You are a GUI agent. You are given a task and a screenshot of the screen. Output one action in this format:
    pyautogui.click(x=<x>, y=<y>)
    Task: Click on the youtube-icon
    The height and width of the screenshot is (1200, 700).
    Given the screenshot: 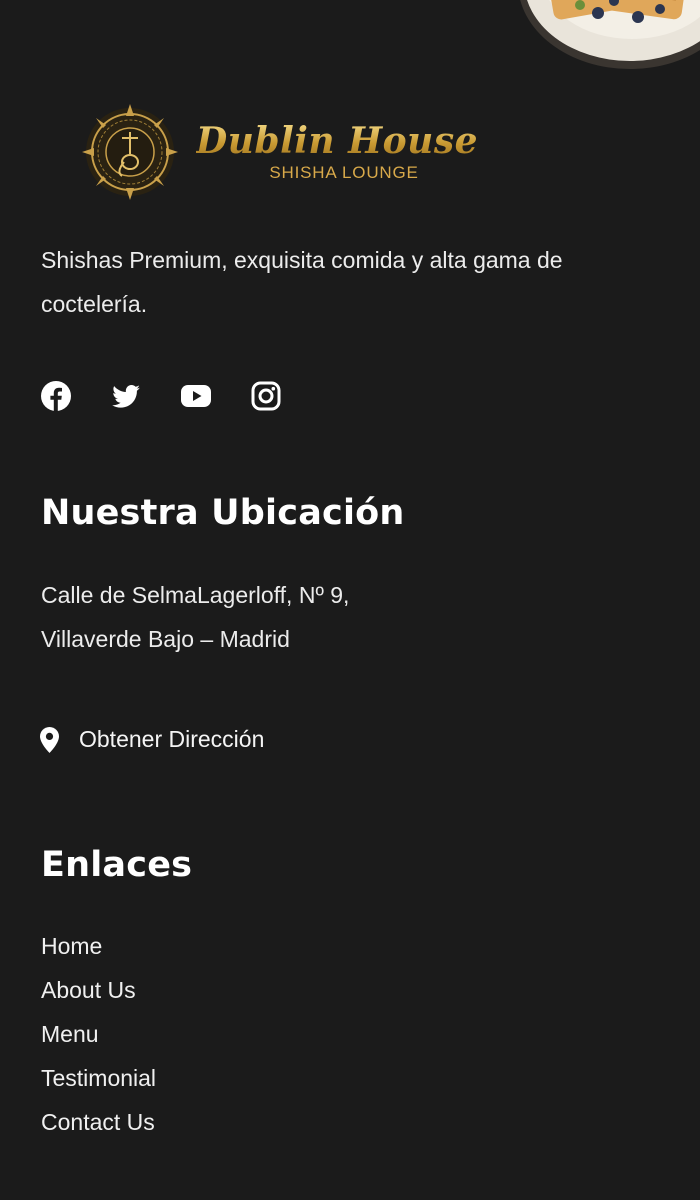 What is the action you would take?
    pyautogui.click(x=196, y=396)
    